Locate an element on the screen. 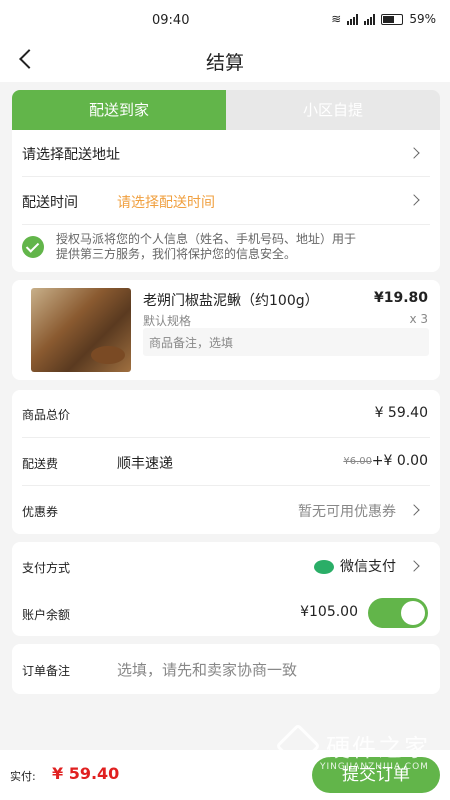  address-select-label: 请选择配送地址 is located at coordinates (71, 155).